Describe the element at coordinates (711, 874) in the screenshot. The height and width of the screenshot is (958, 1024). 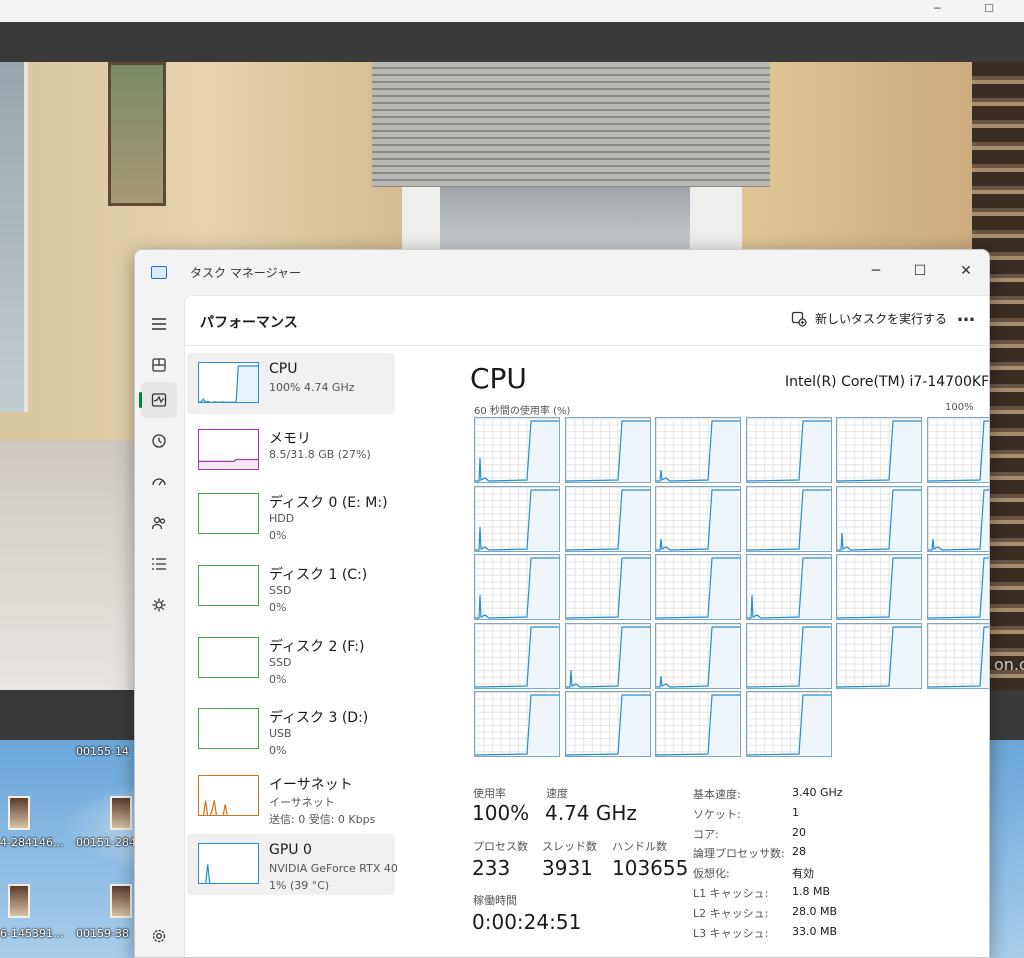
I see `spec-label: 仮想化:` at that location.